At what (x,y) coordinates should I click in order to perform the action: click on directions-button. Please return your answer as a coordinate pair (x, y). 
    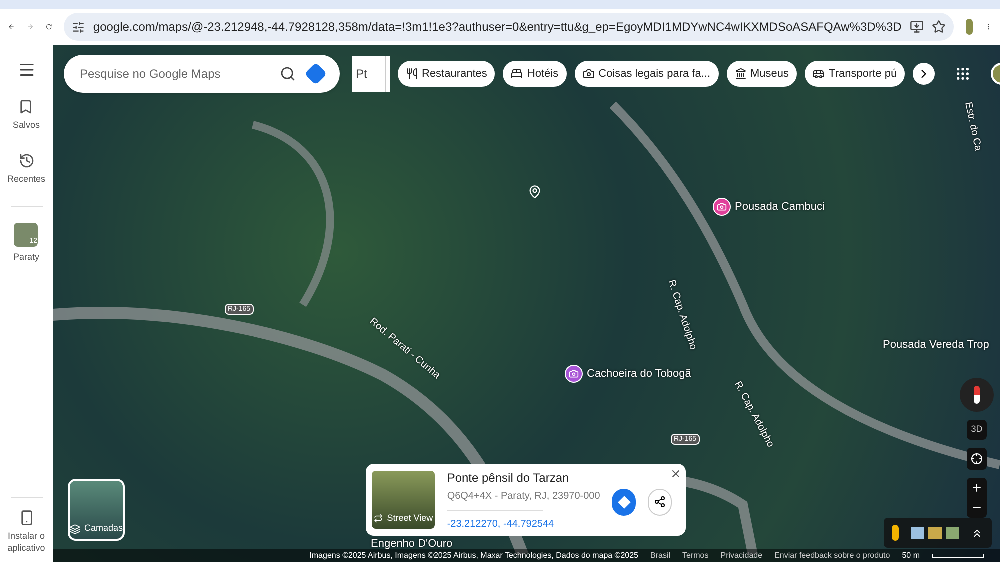
    Looking at the image, I should click on (624, 502).